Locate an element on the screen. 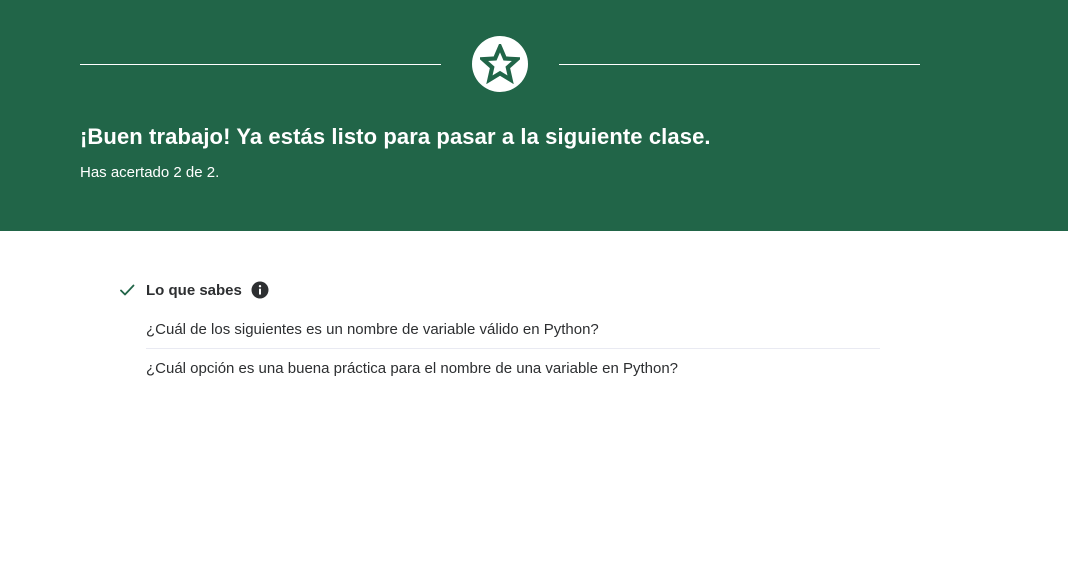 The image size is (1068, 586). known-section-header: Lo que sabes is located at coordinates (193, 290).